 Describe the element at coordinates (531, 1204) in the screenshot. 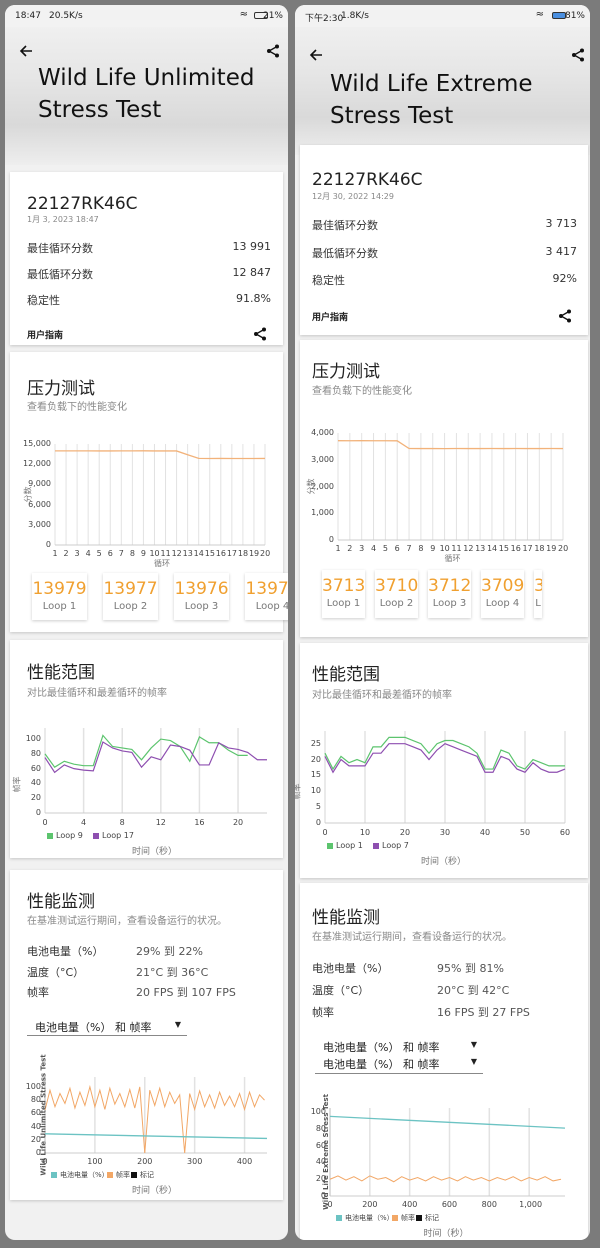

I see `x-tick-label: 1,000` at that location.